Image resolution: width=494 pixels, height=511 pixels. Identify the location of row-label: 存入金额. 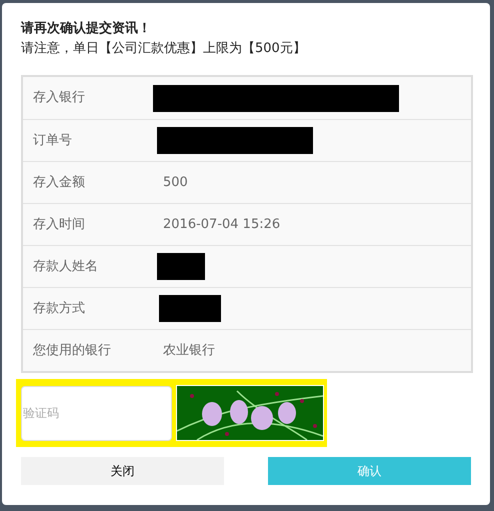
(59, 183).